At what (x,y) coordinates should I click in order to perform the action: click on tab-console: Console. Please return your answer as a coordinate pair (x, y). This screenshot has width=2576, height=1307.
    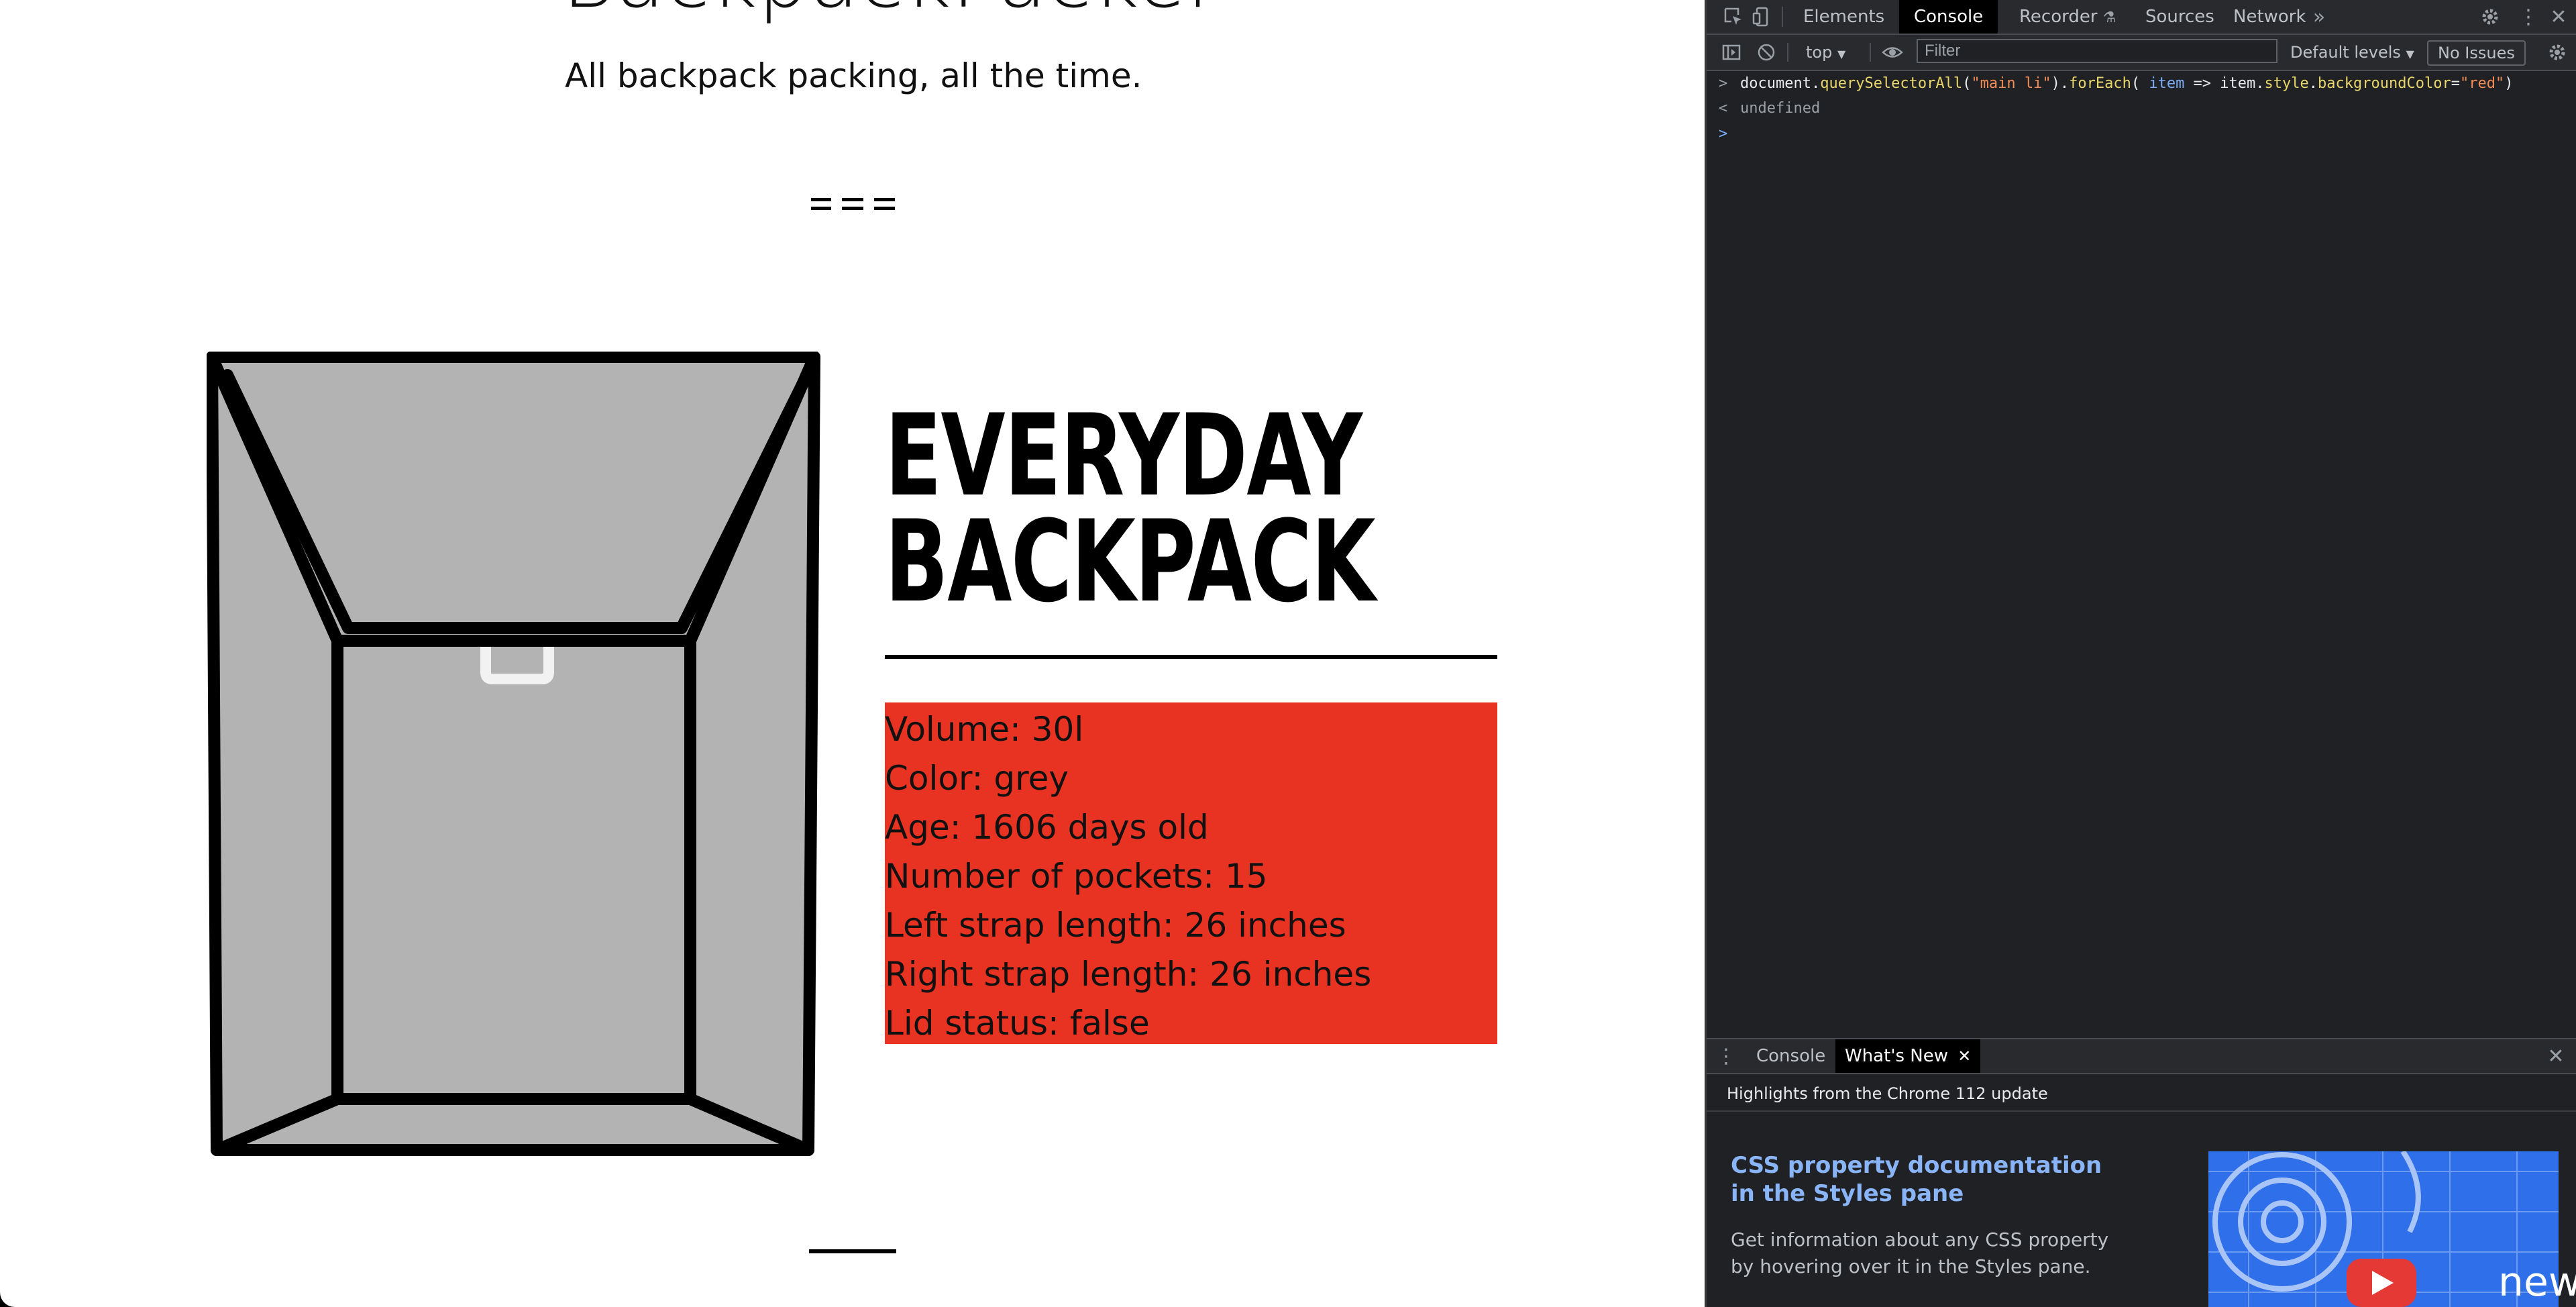
    Looking at the image, I should click on (1948, 17).